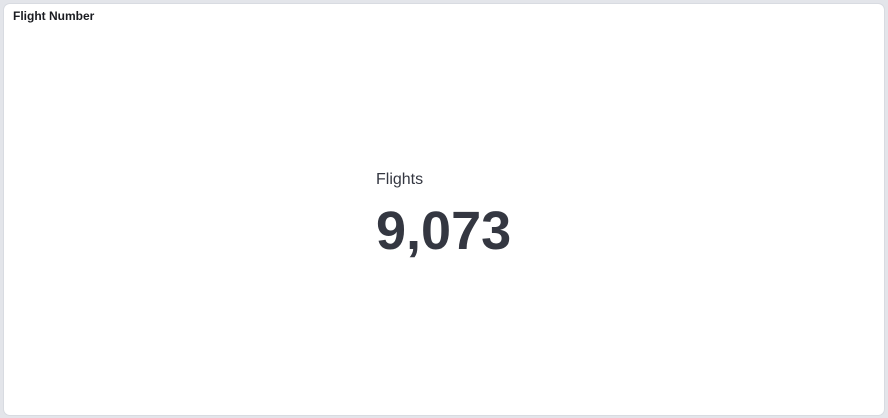 The height and width of the screenshot is (418, 888). Describe the element at coordinates (444, 231) in the screenshot. I see `metric-value: 9,073` at that location.